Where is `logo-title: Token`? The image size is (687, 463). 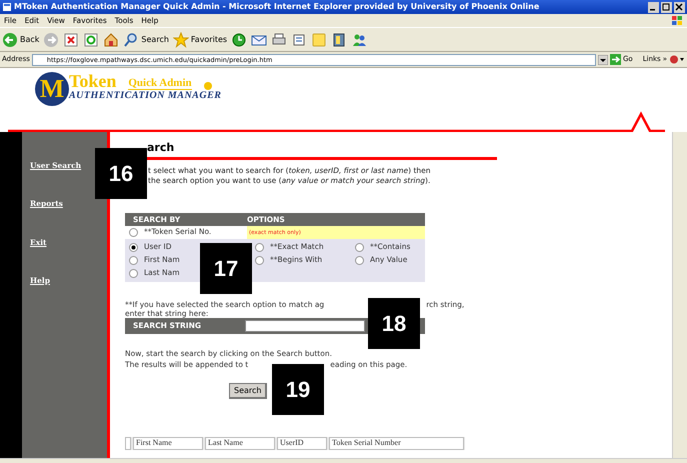
logo-title: Token is located at coordinates (92, 81).